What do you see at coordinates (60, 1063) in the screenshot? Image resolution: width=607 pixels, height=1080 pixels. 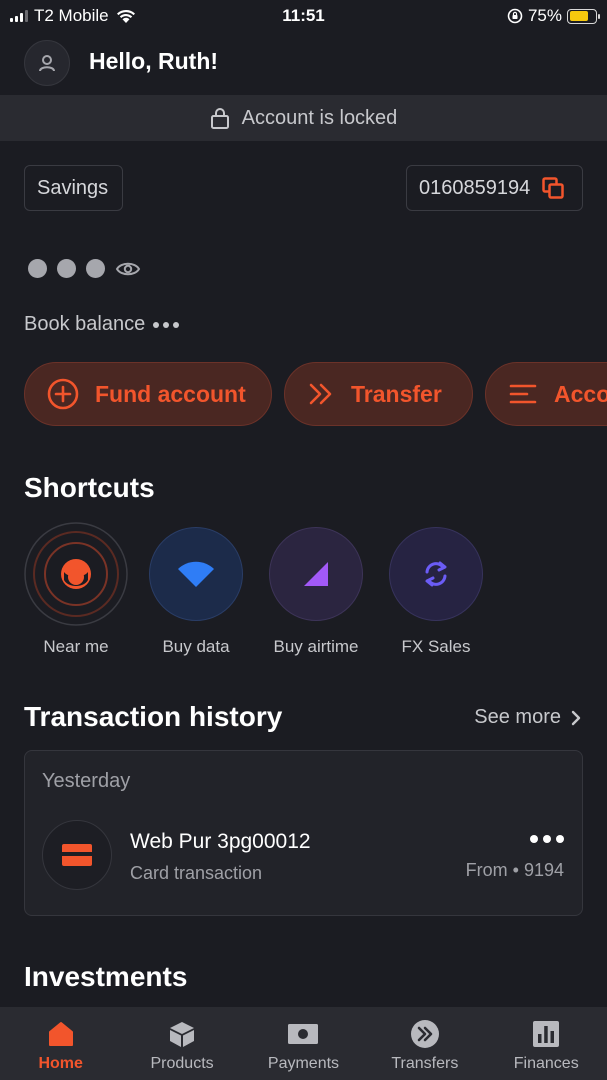 I see `nav-label: Home` at bounding box center [60, 1063].